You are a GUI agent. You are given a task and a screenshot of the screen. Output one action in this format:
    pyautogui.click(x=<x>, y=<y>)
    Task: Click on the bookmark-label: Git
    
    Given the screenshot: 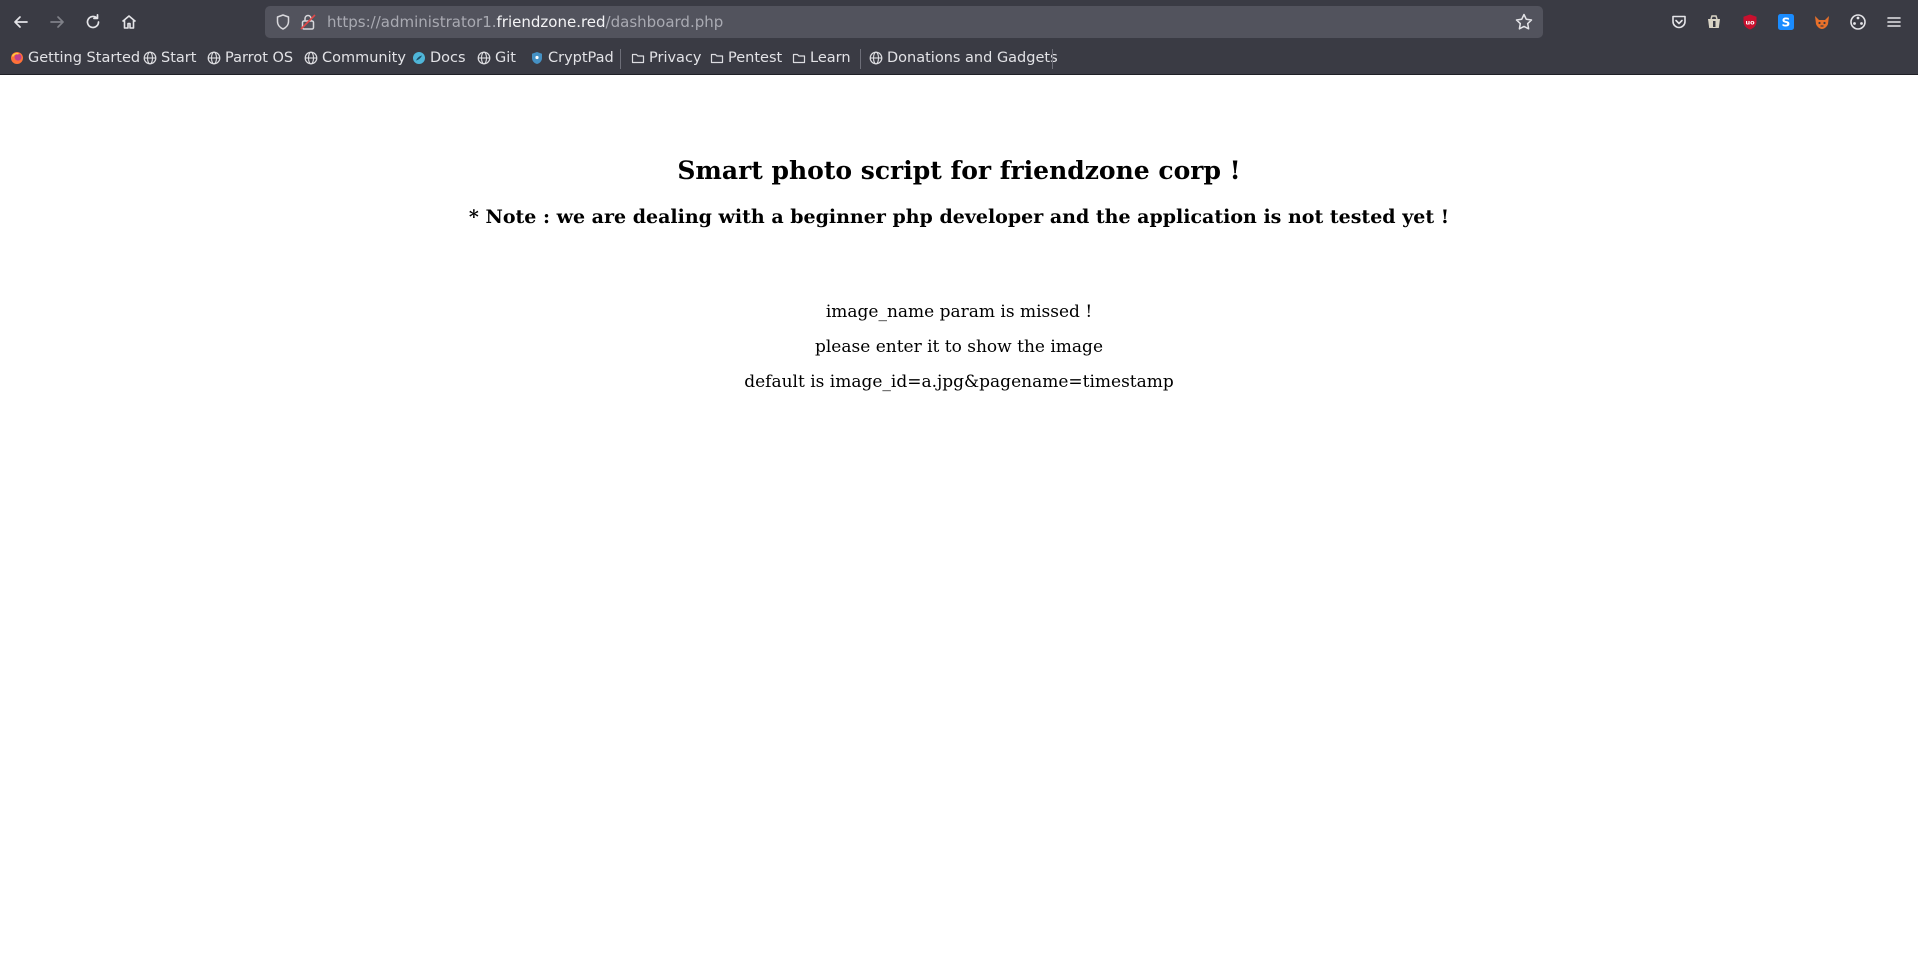 What is the action you would take?
    pyautogui.click(x=505, y=58)
    